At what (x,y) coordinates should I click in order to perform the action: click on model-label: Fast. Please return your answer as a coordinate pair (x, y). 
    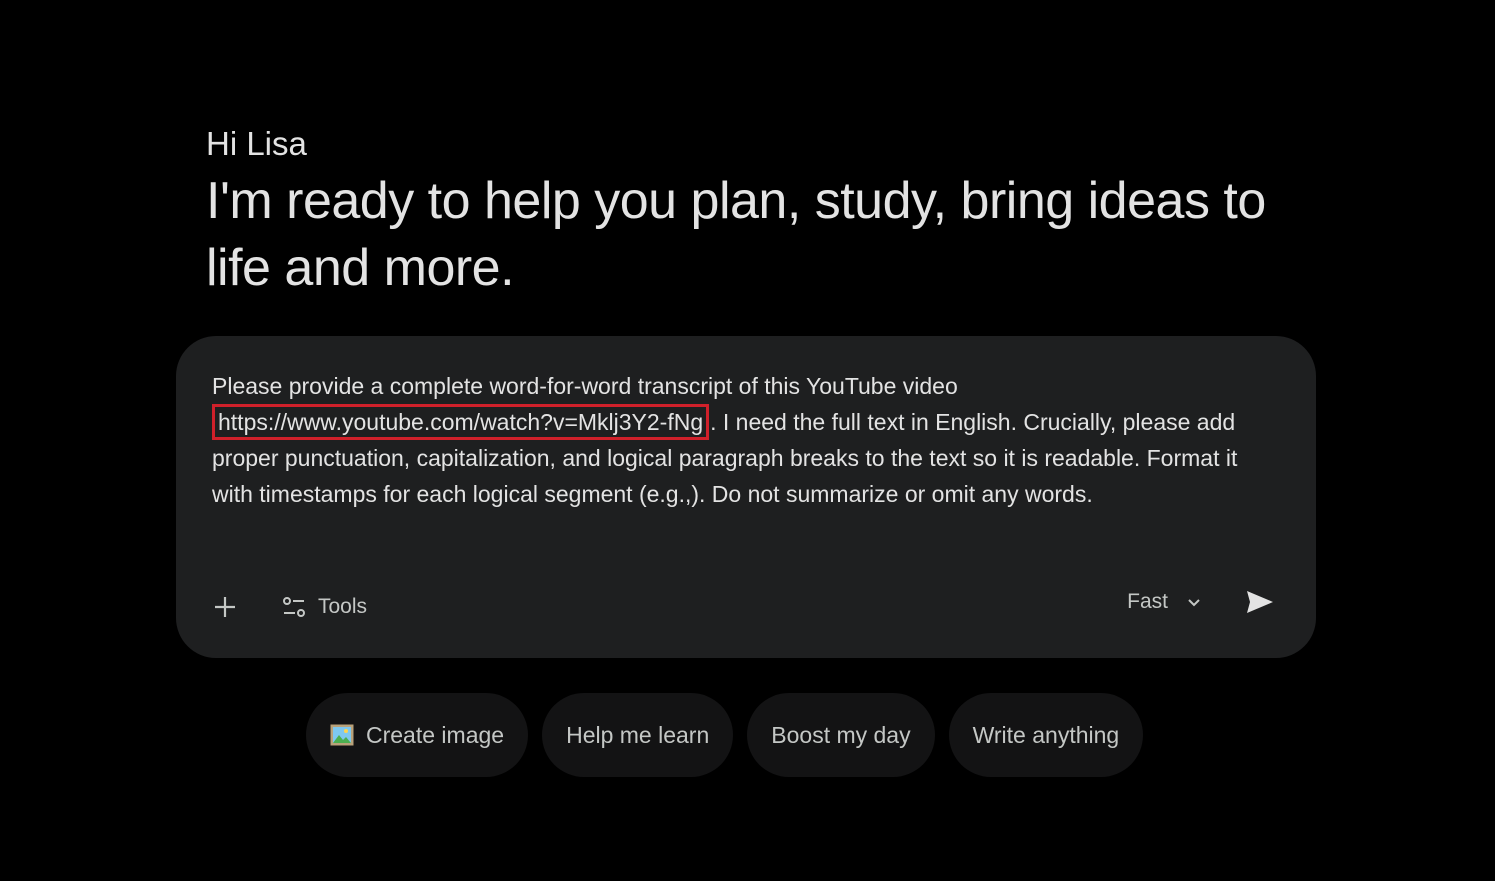
    Looking at the image, I should click on (1147, 601).